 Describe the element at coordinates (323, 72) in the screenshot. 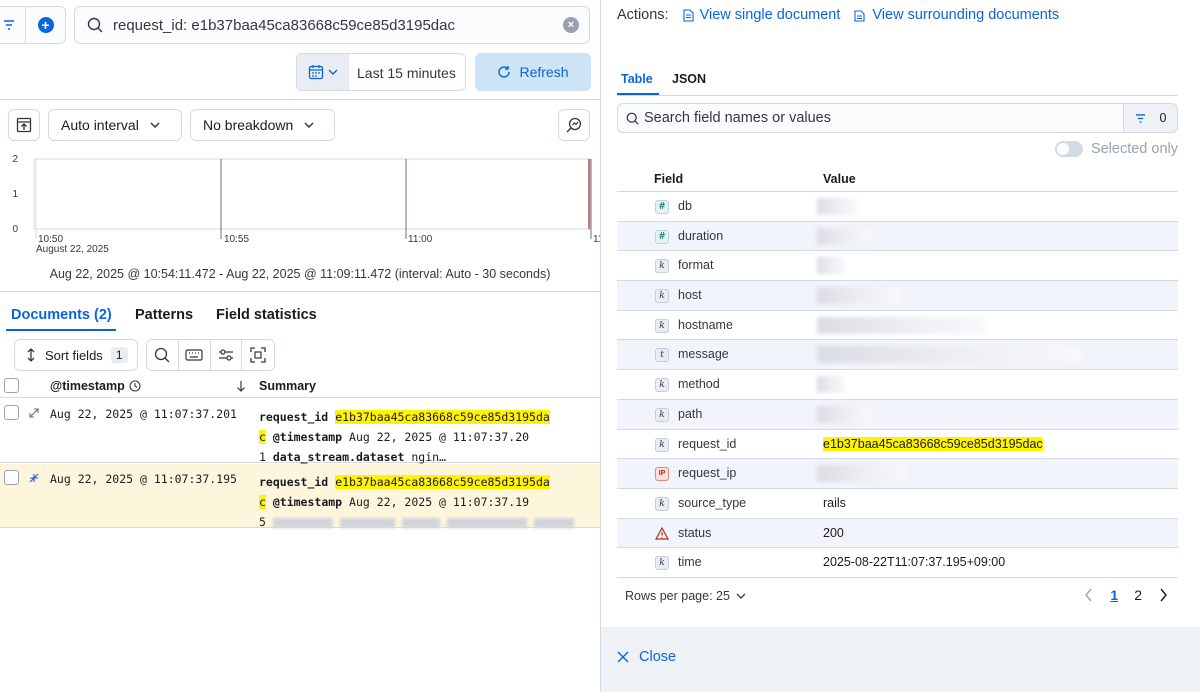

I see `quick-menu-button` at that location.